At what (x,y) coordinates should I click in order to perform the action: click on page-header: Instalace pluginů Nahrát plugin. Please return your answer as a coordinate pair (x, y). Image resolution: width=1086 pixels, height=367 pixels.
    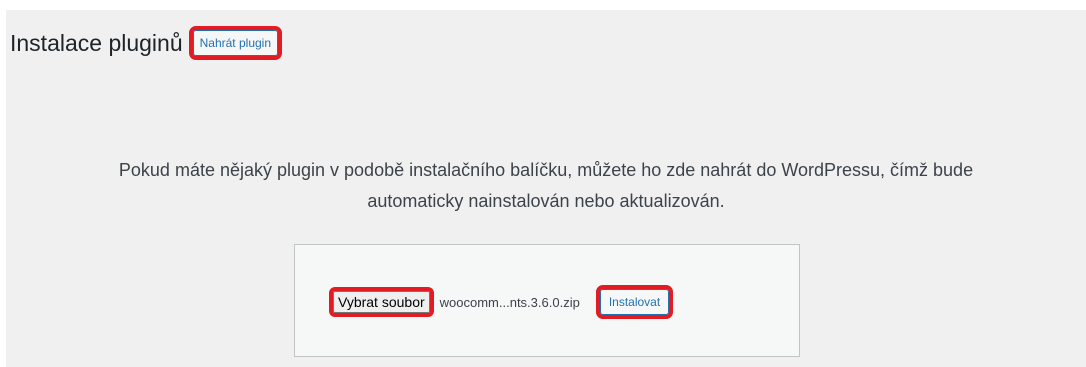
    Looking at the image, I should click on (146, 43).